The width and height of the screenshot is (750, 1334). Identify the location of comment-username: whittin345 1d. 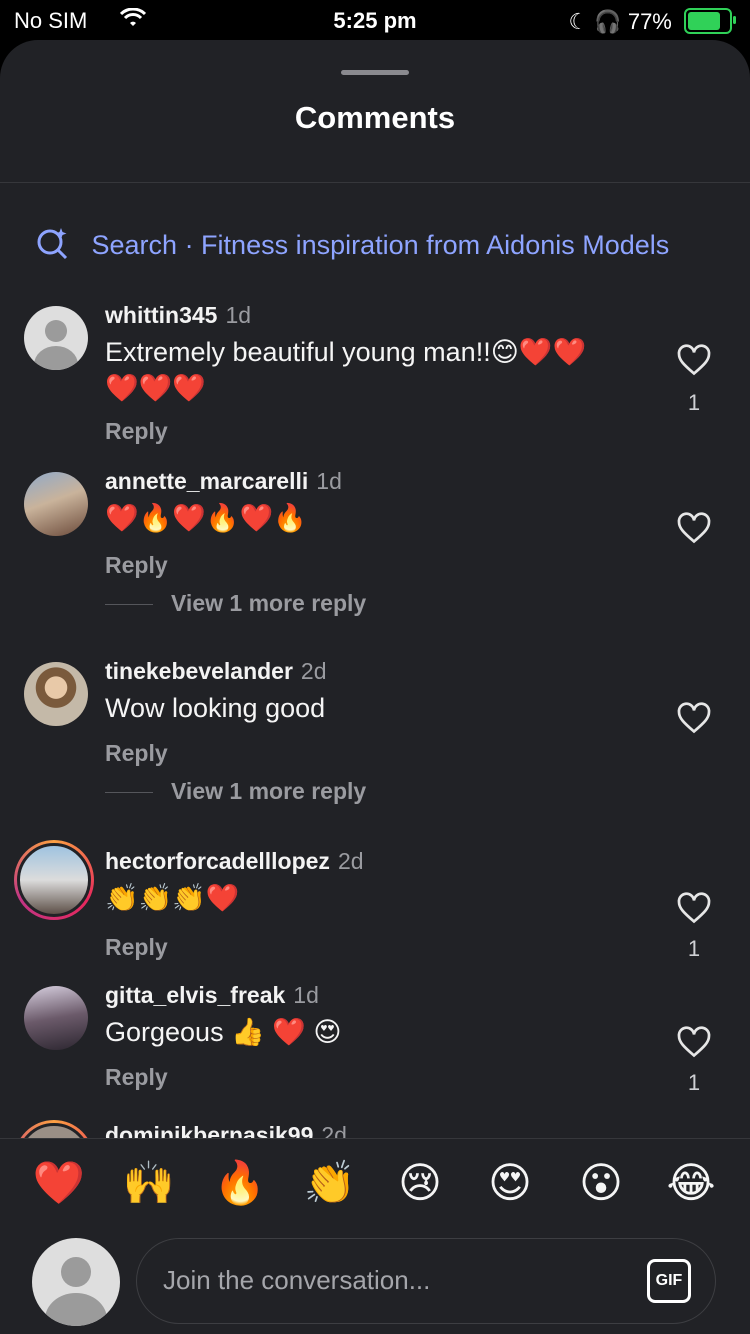
(178, 315).